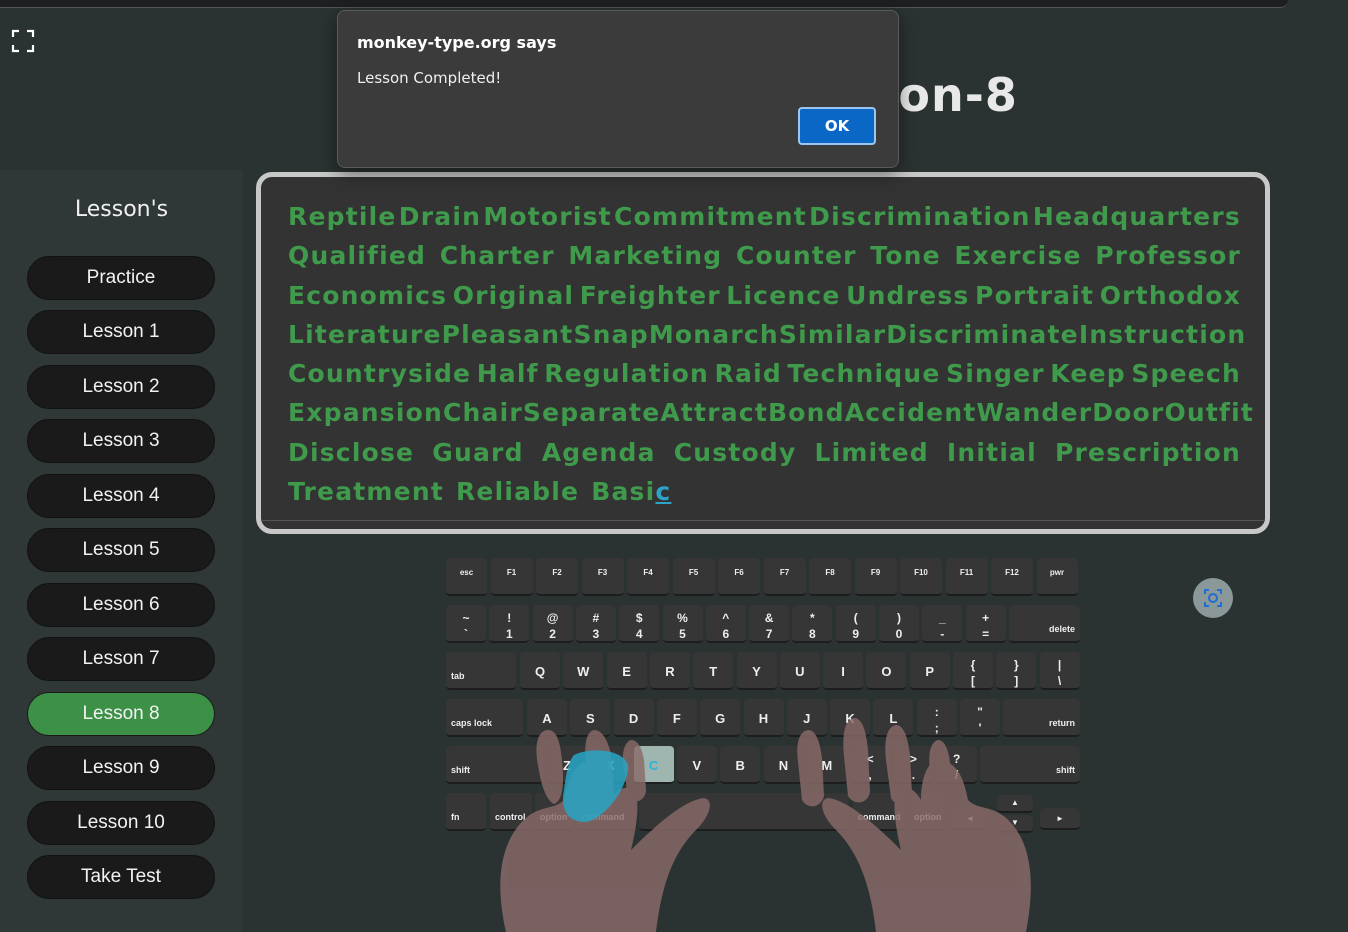 This screenshot has height=932, width=1348. What do you see at coordinates (590, 718) in the screenshot?
I see `key-s: S` at bounding box center [590, 718].